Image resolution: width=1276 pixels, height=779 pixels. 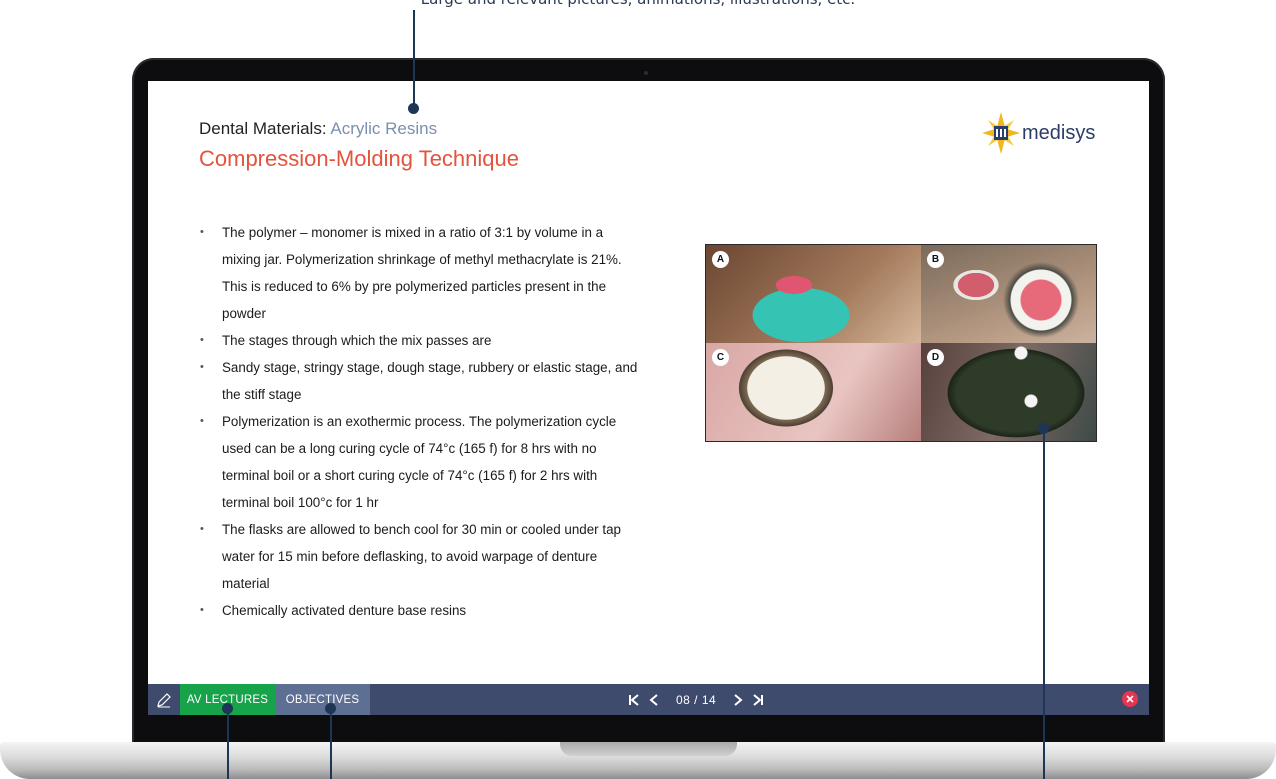 I want to click on photo-d: D, so click(x=1008, y=392).